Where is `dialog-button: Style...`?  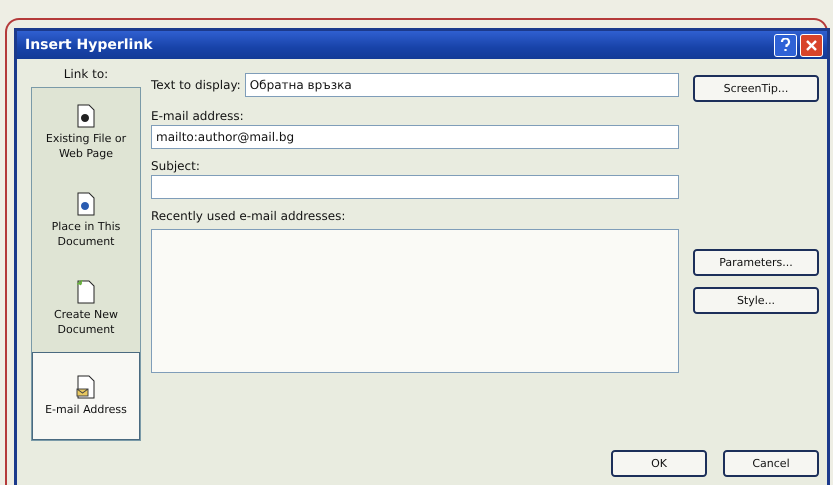 dialog-button: Style... is located at coordinates (756, 300).